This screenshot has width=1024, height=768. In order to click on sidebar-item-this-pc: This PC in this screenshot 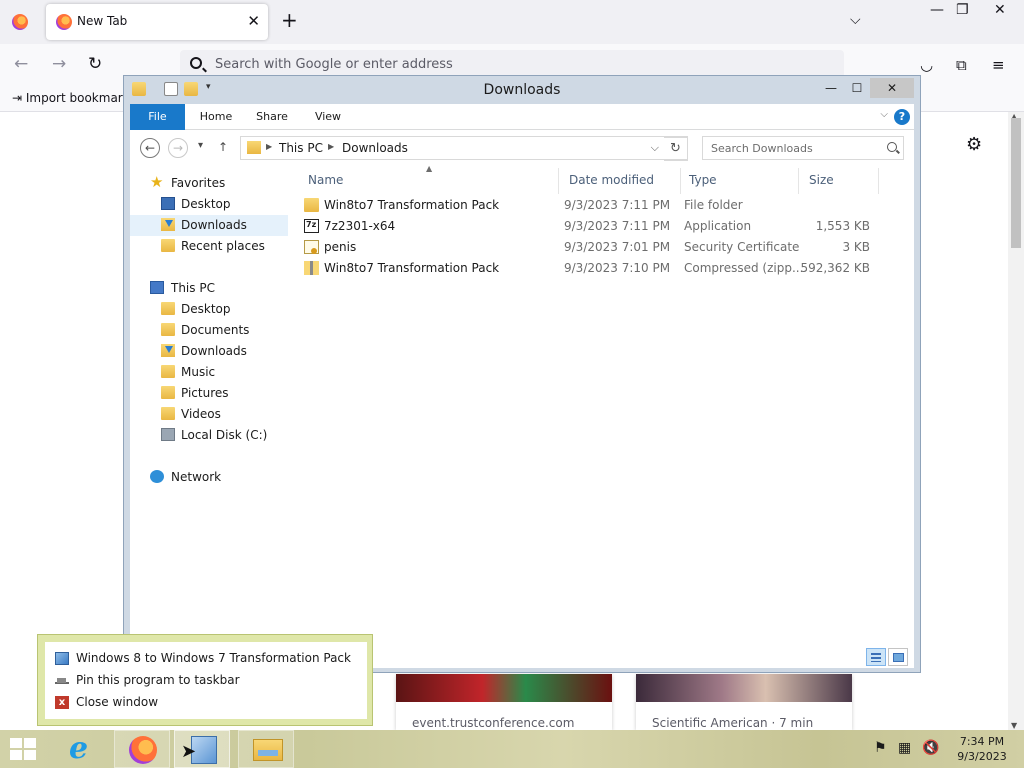, I will do `click(209, 288)`.